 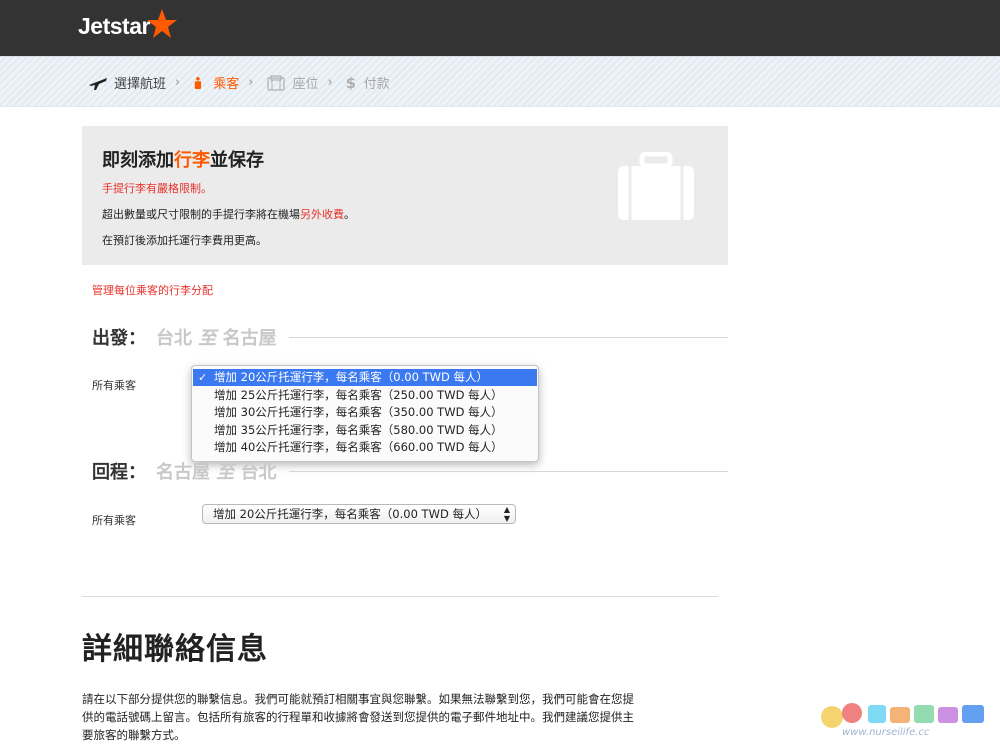 I want to click on booking-steps: 選擇航班 › 乘客 › 座位 › $ 付款, so click(x=239, y=82).